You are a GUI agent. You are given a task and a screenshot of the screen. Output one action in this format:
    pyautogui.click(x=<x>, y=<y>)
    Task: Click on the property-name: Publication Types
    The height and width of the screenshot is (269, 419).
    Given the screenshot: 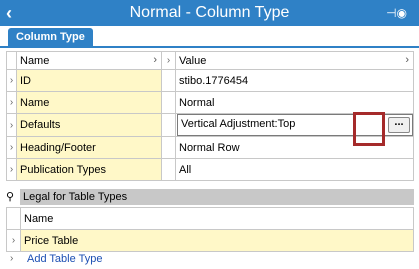 What is the action you would take?
    pyautogui.click(x=89, y=169)
    